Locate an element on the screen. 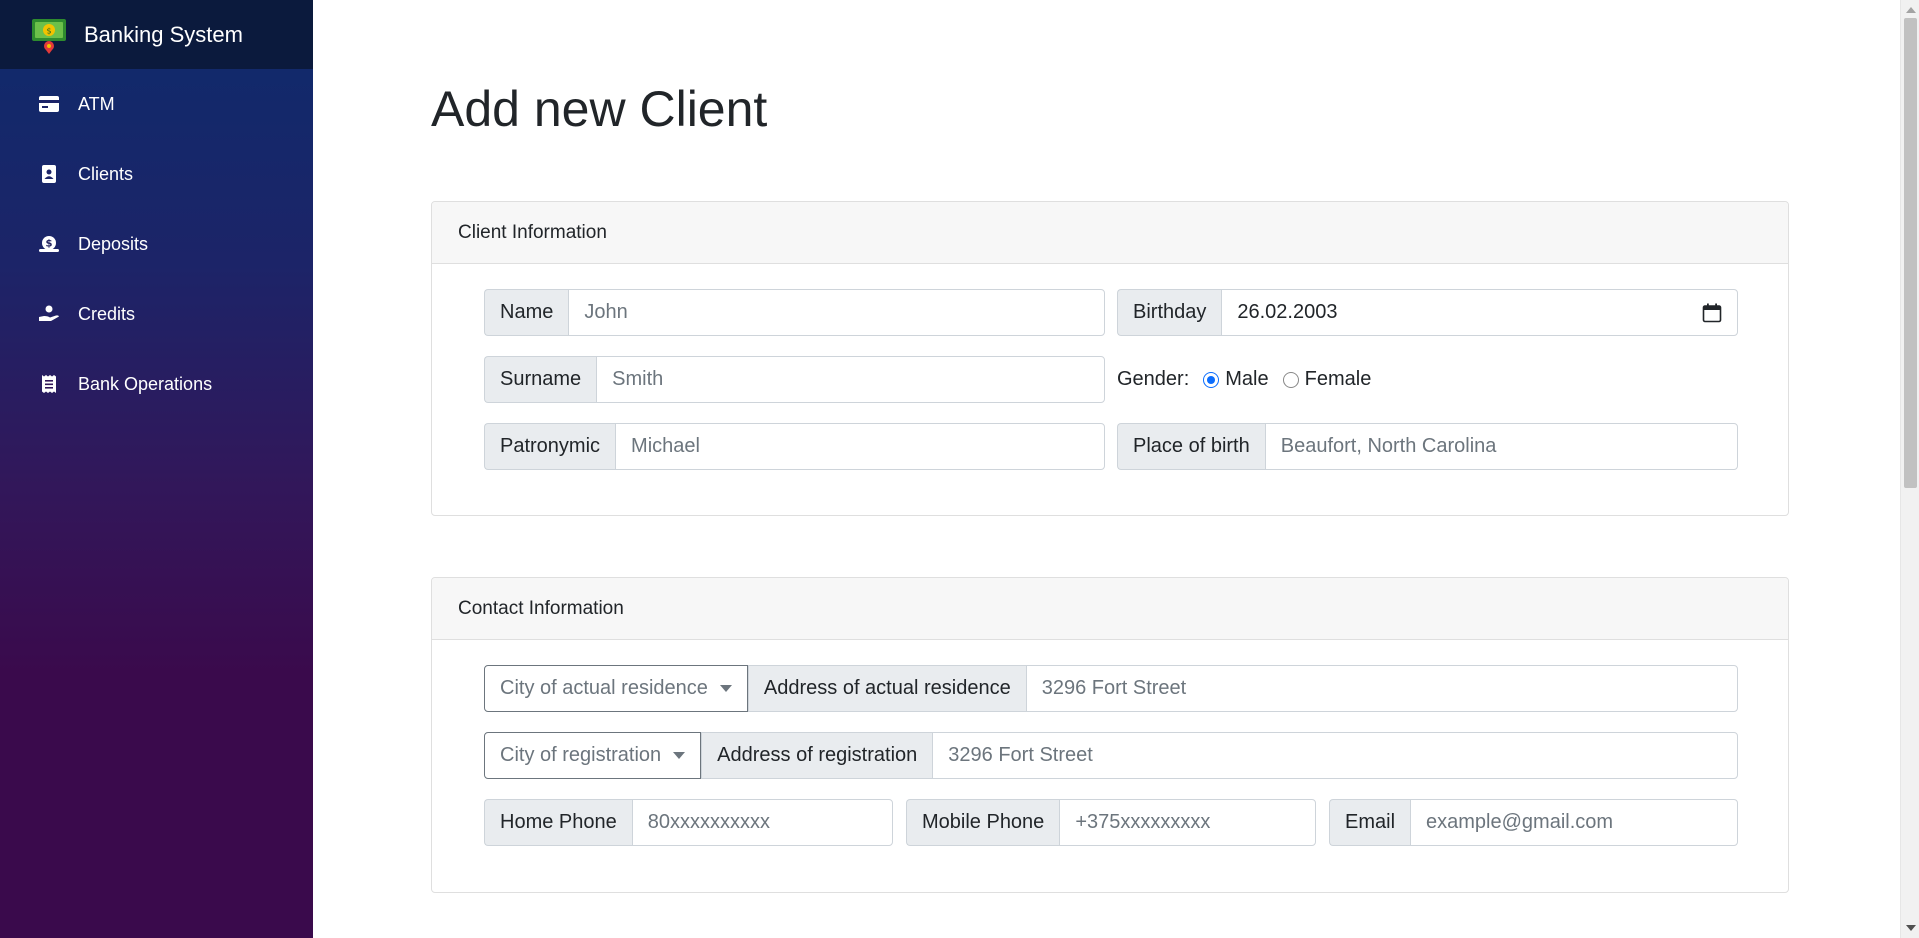 Image resolution: width=1919 pixels, height=938 pixels. scroll-down-arrow-icon is located at coordinates (1911, 928).